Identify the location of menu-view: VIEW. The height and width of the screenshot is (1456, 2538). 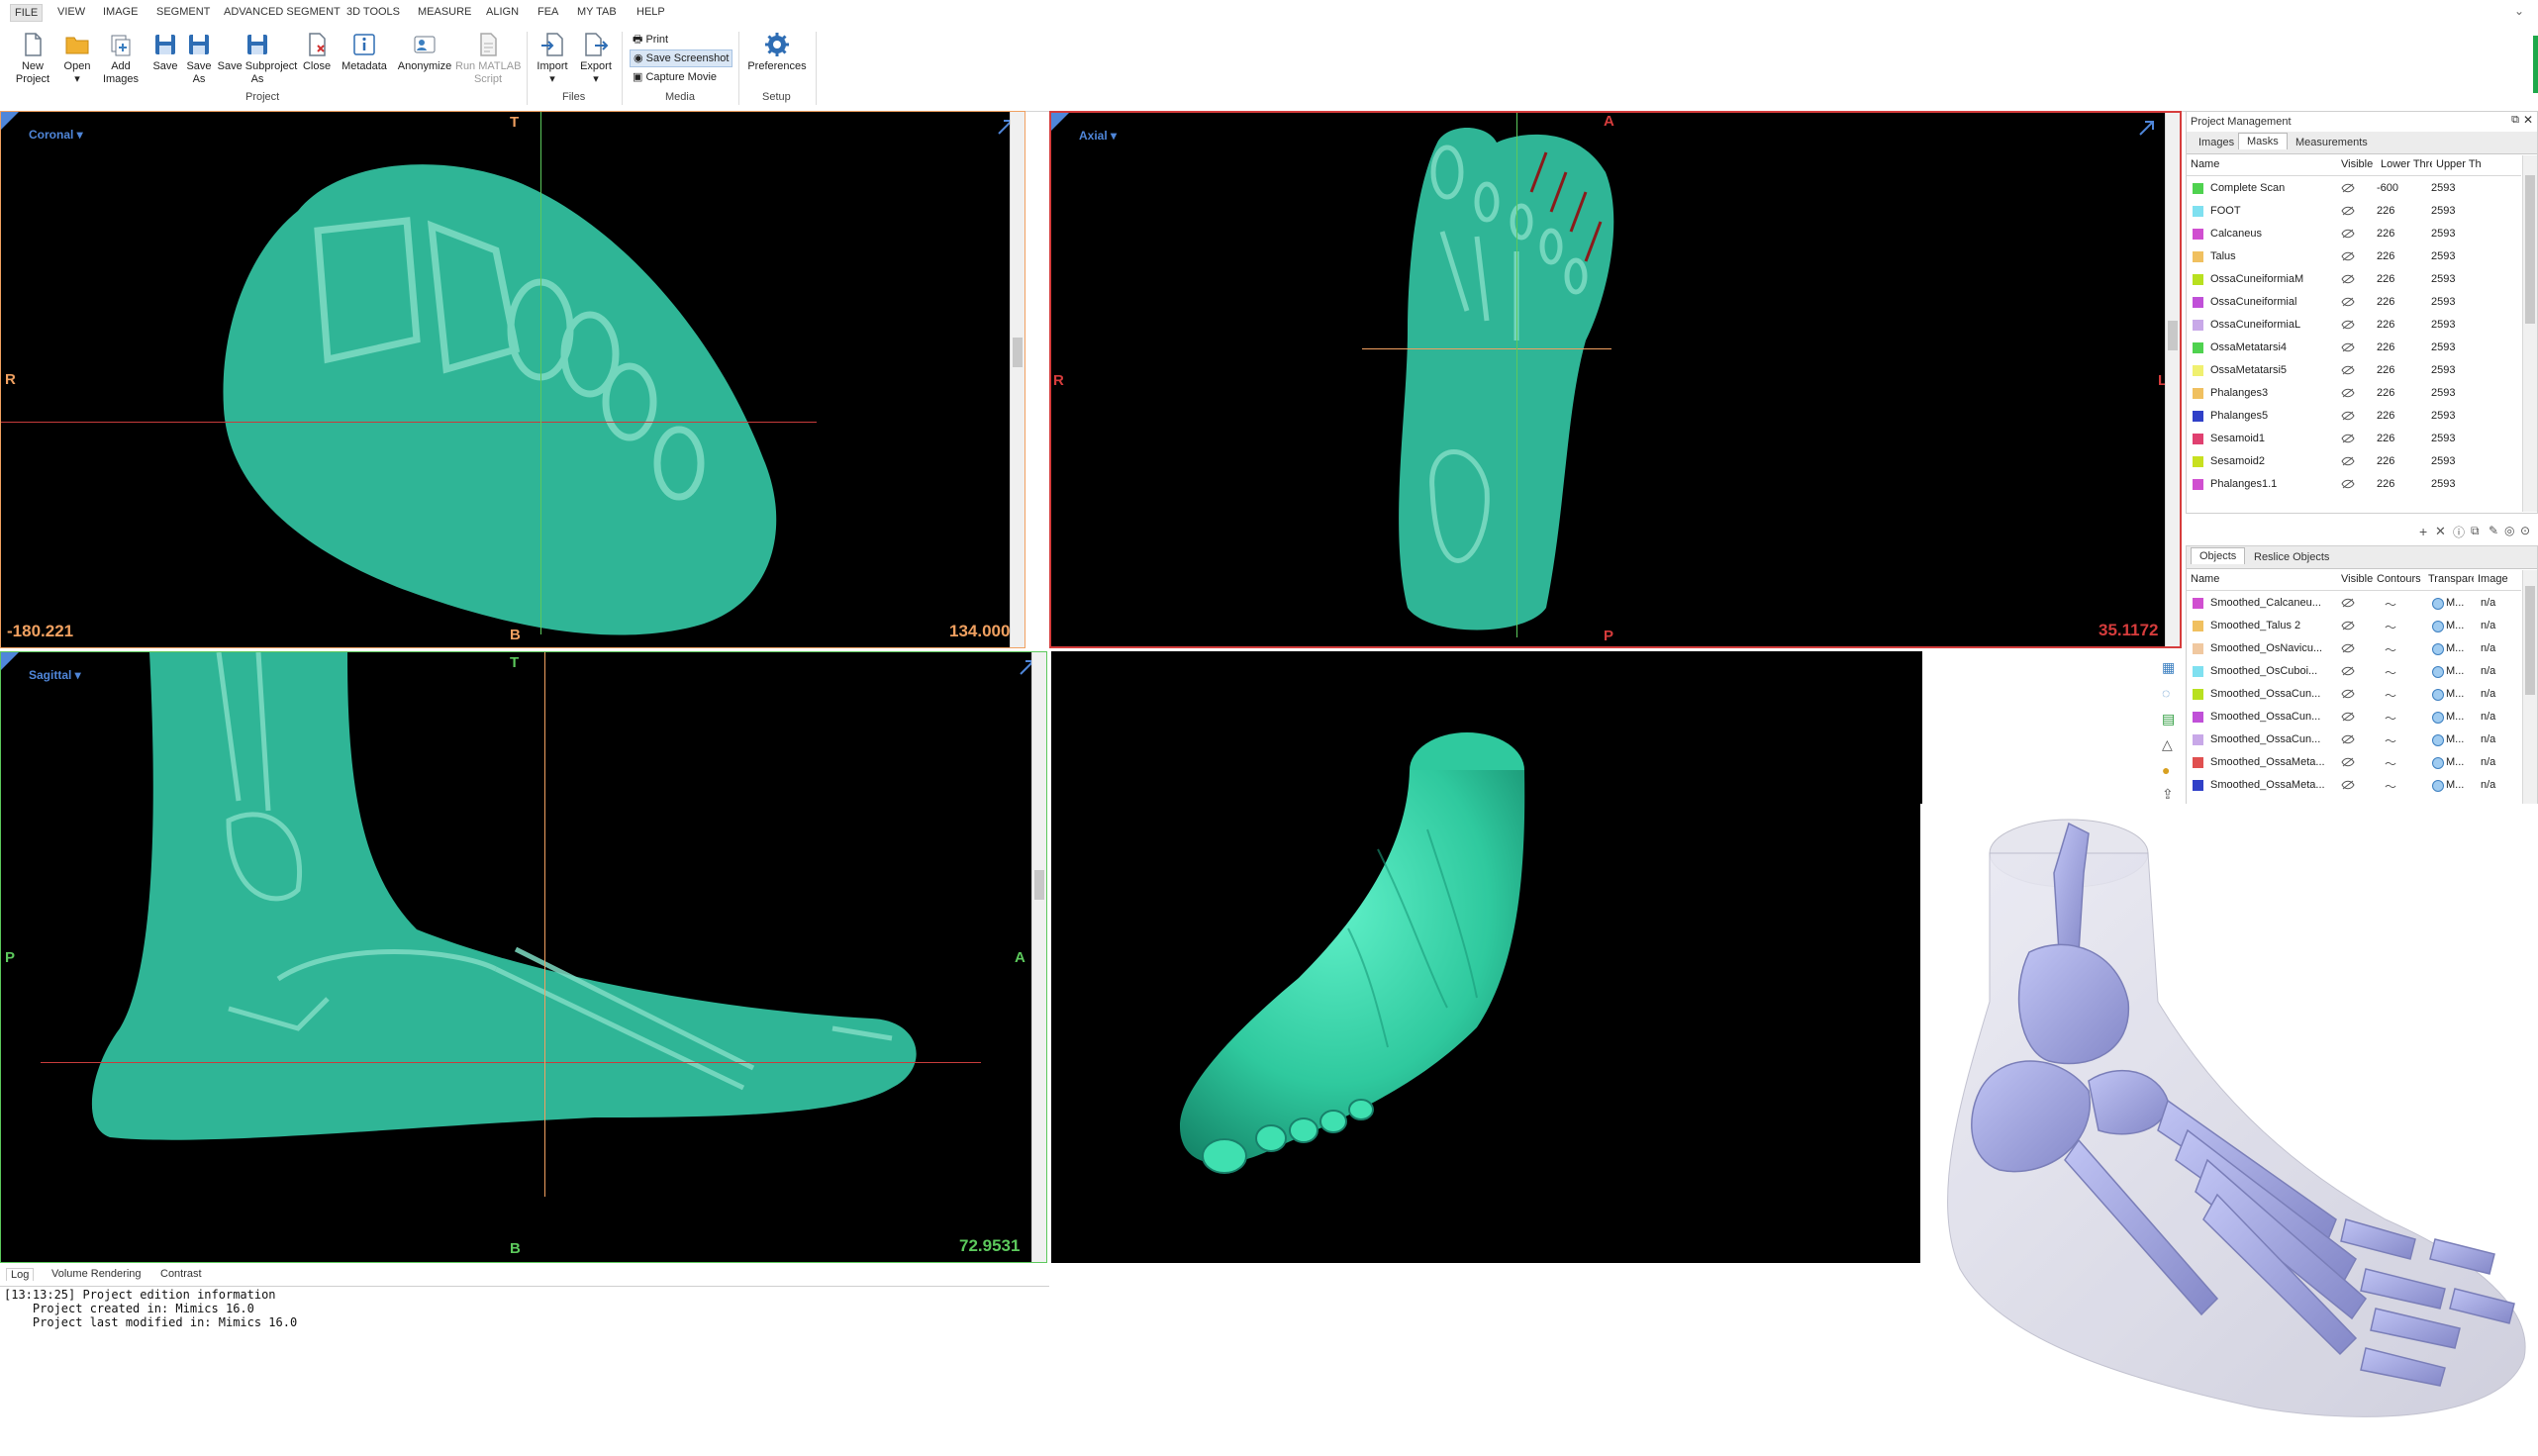
(71, 12).